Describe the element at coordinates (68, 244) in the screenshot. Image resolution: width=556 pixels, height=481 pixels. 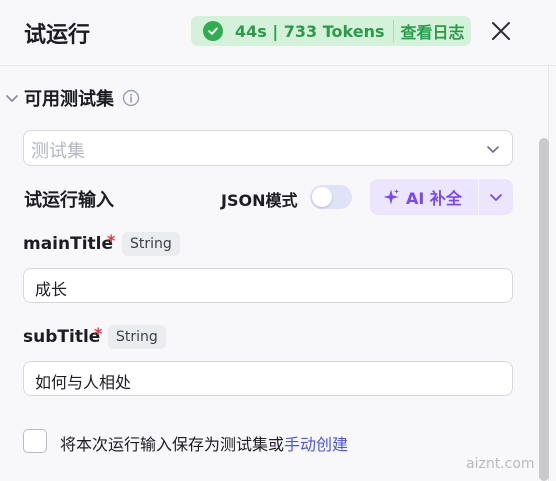
I see `param-name-main-title: mainTitle` at that location.